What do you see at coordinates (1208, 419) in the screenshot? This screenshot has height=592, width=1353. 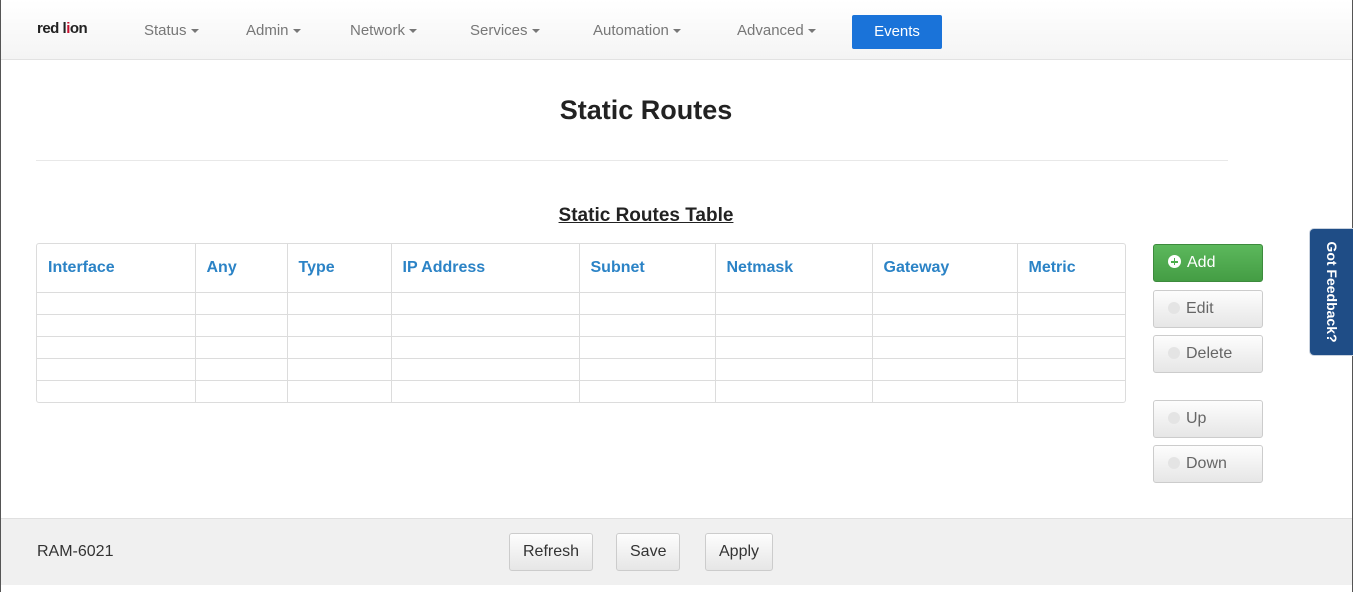 I see `move-up-button: Up` at bounding box center [1208, 419].